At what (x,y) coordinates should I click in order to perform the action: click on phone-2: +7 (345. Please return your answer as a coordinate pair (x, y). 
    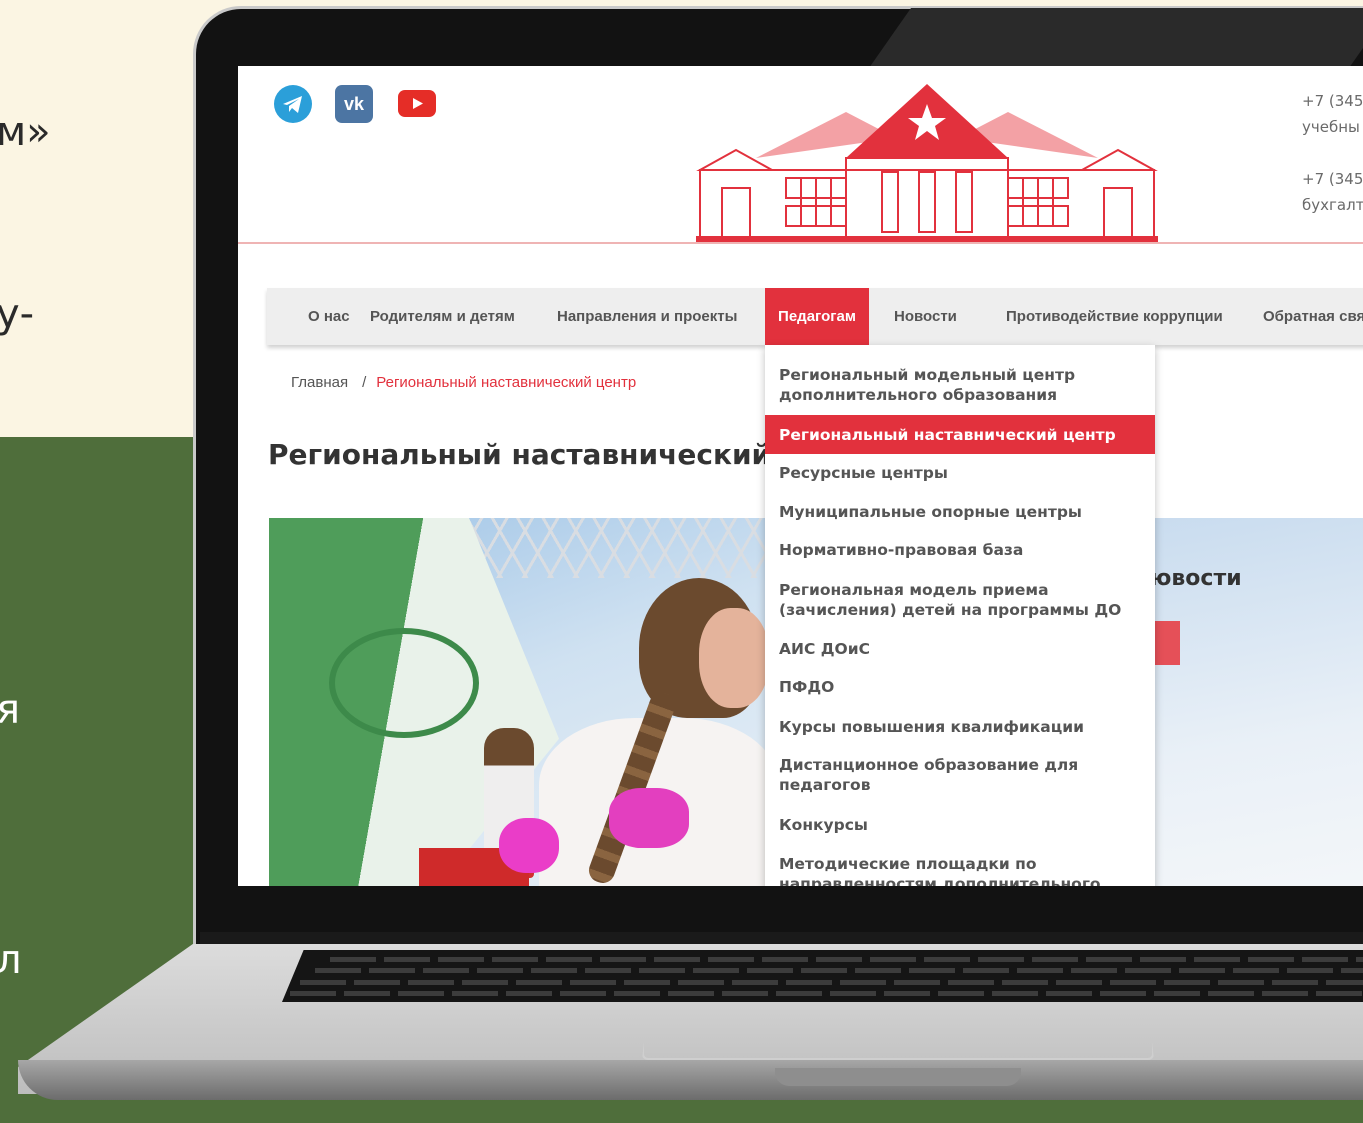
    Looking at the image, I should click on (1332, 179).